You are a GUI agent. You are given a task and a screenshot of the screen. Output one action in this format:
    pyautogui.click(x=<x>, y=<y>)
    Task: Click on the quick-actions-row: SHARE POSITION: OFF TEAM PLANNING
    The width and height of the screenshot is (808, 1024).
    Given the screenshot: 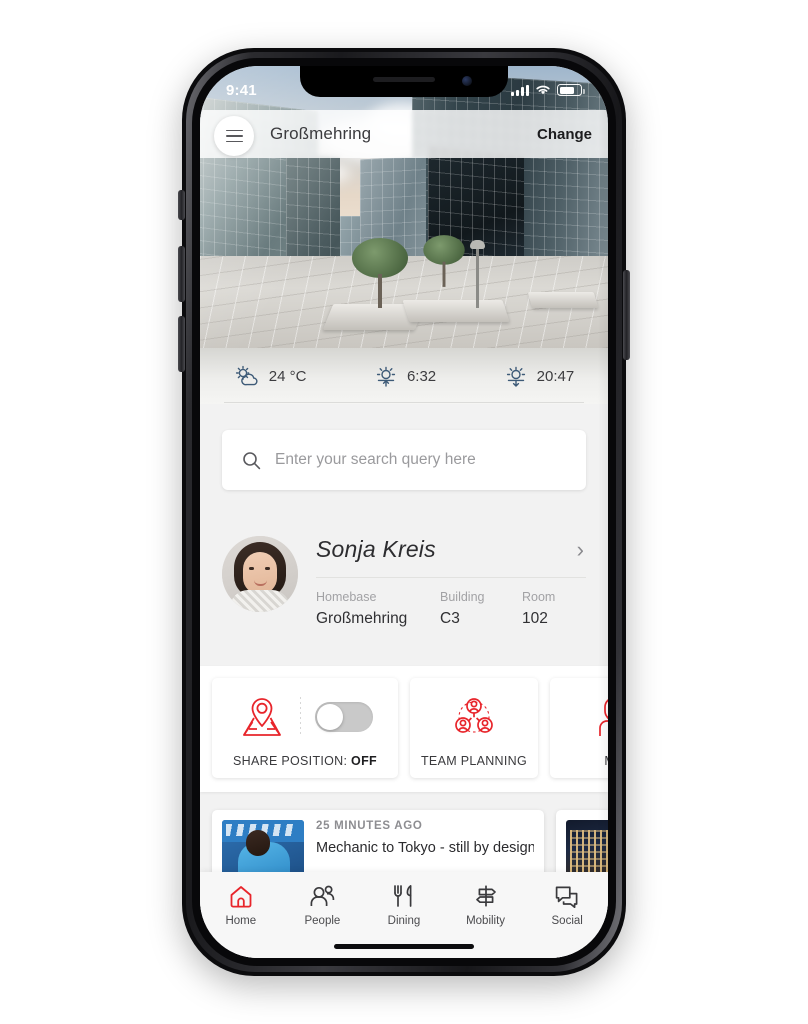 What is the action you would take?
    pyautogui.click(x=404, y=728)
    